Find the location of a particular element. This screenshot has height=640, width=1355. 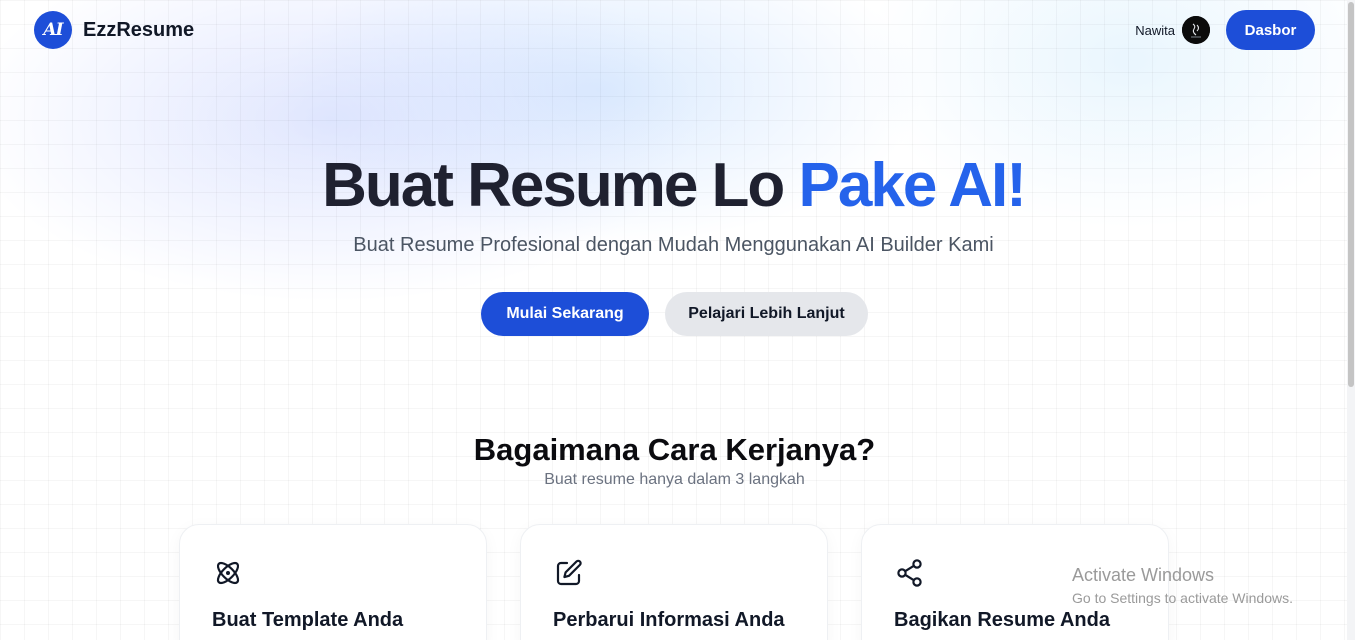

scrollbar-thumb is located at coordinates (1351, 194).